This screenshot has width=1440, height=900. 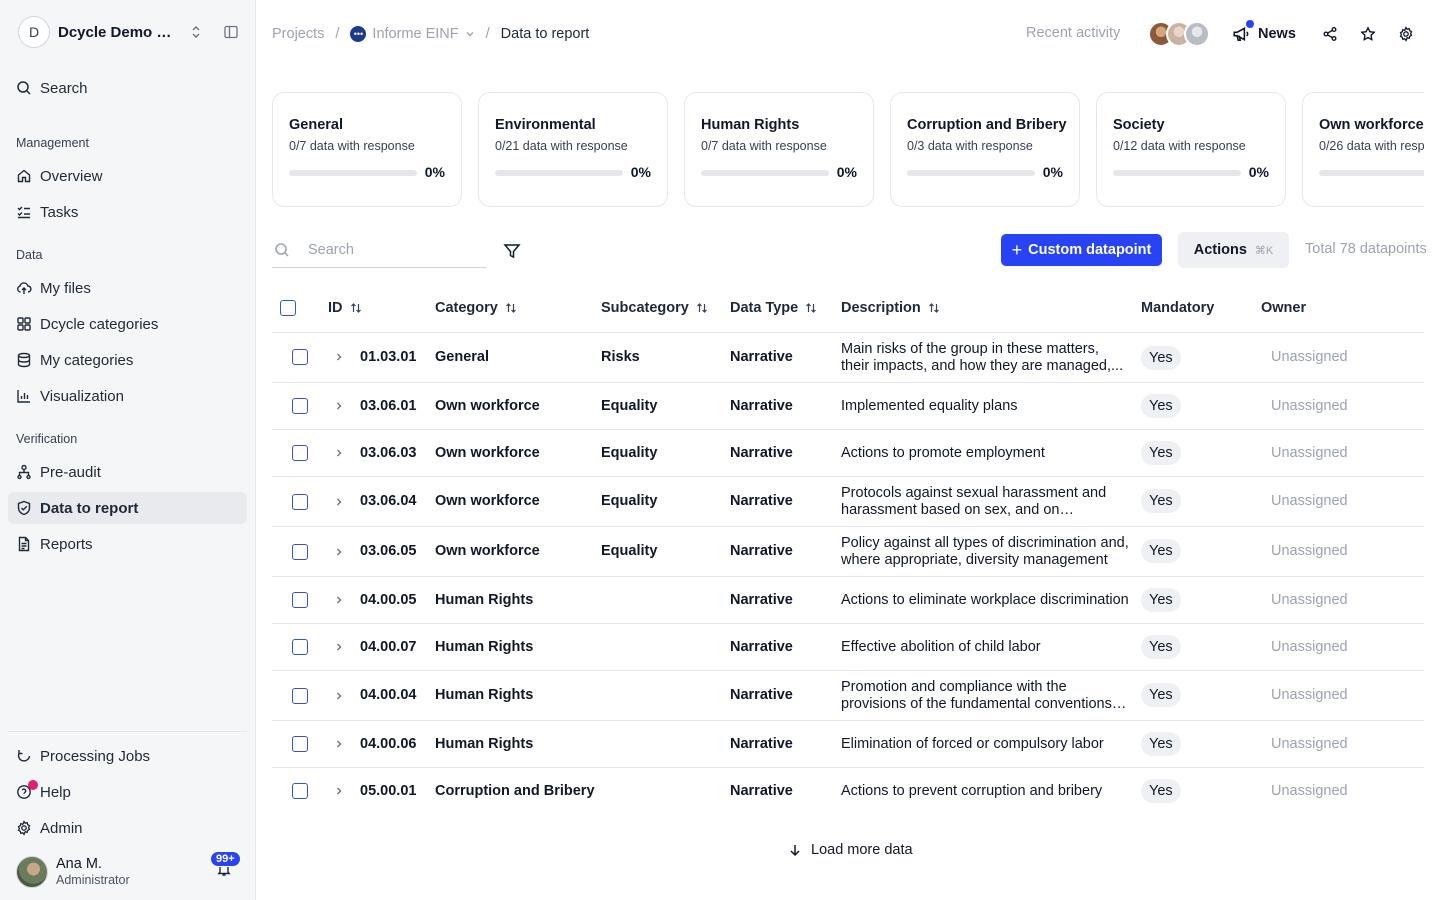 I want to click on avatar, so click(x=32, y=872).